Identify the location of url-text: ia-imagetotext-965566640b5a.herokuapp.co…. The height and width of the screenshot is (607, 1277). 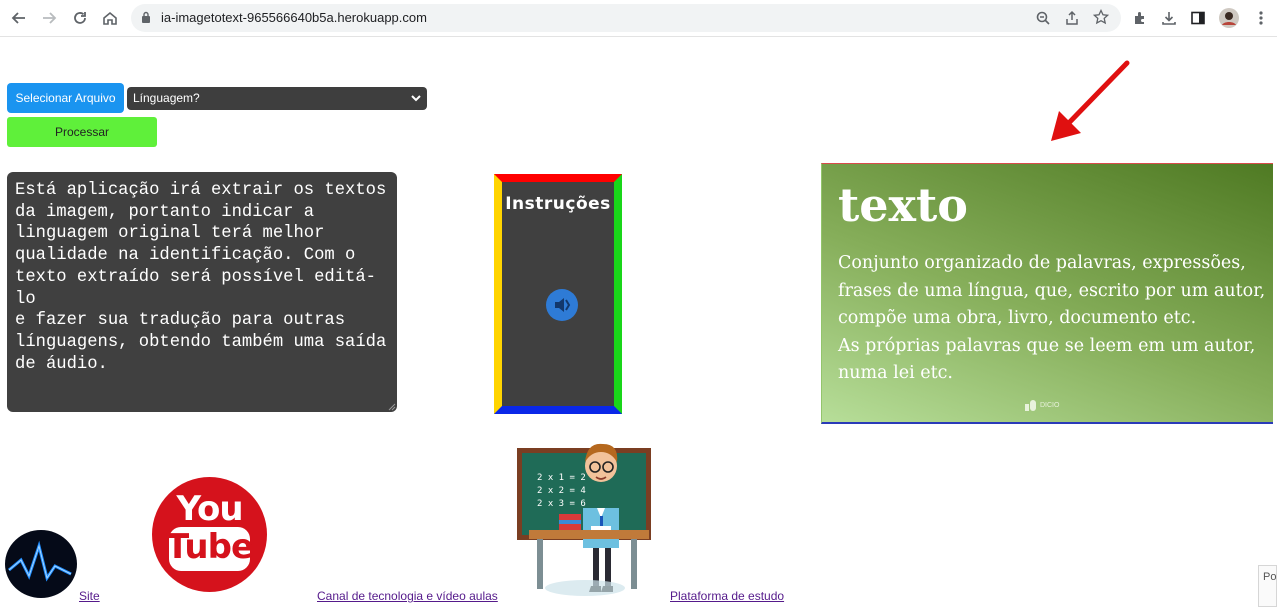
(294, 17).